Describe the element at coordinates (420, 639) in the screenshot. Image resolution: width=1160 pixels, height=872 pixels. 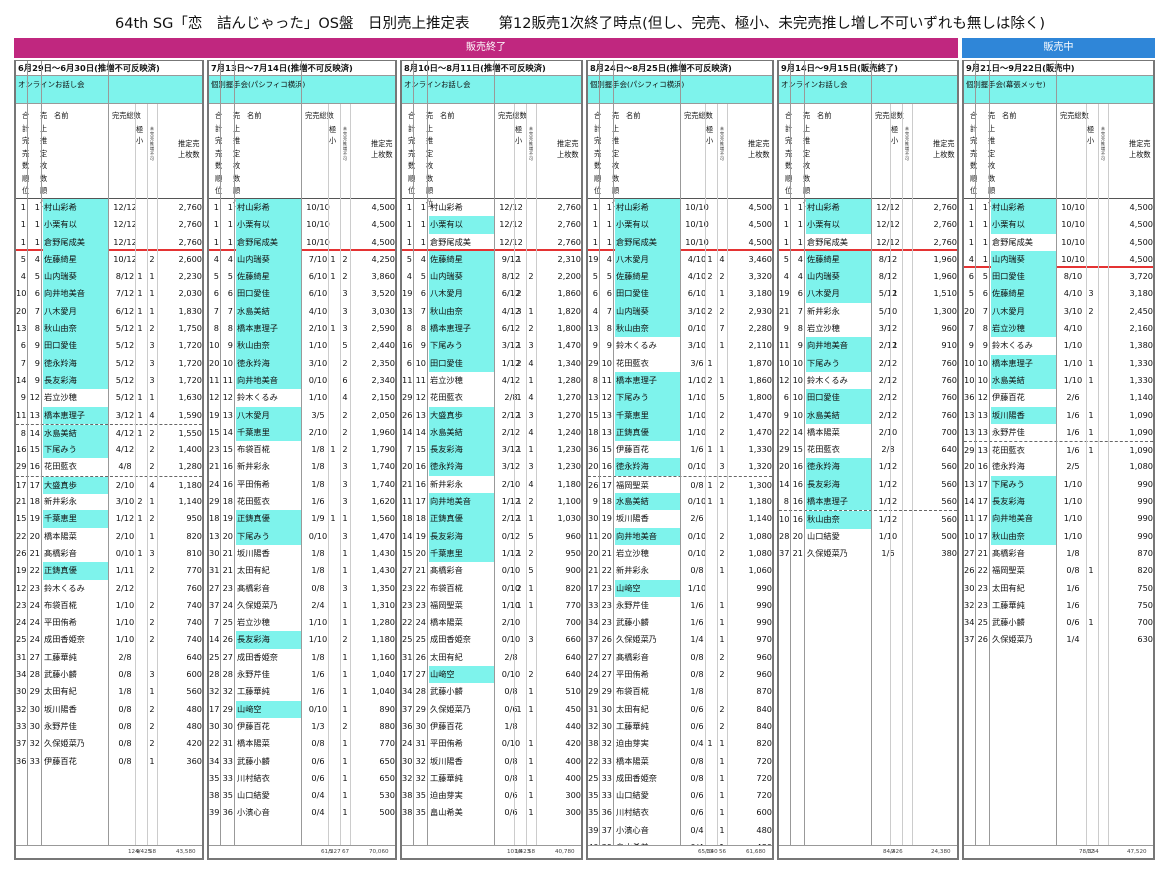
I see `estimated-rank: 25` at that location.